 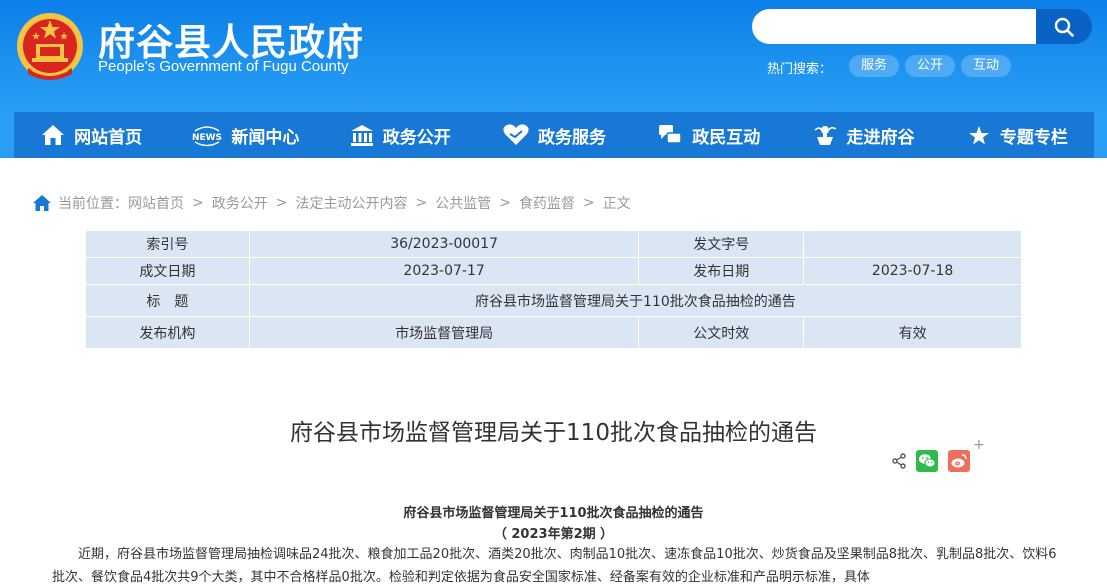 I want to click on nav-label: 政民互动, so click(x=726, y=137).